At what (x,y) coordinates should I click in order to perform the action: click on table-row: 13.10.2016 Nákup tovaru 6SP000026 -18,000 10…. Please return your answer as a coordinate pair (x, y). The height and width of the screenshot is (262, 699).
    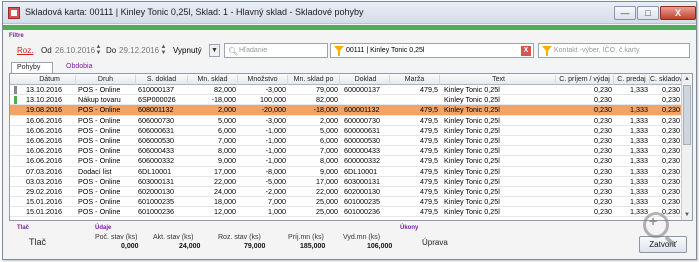
    Looking at the image, I should click on (346, 100).